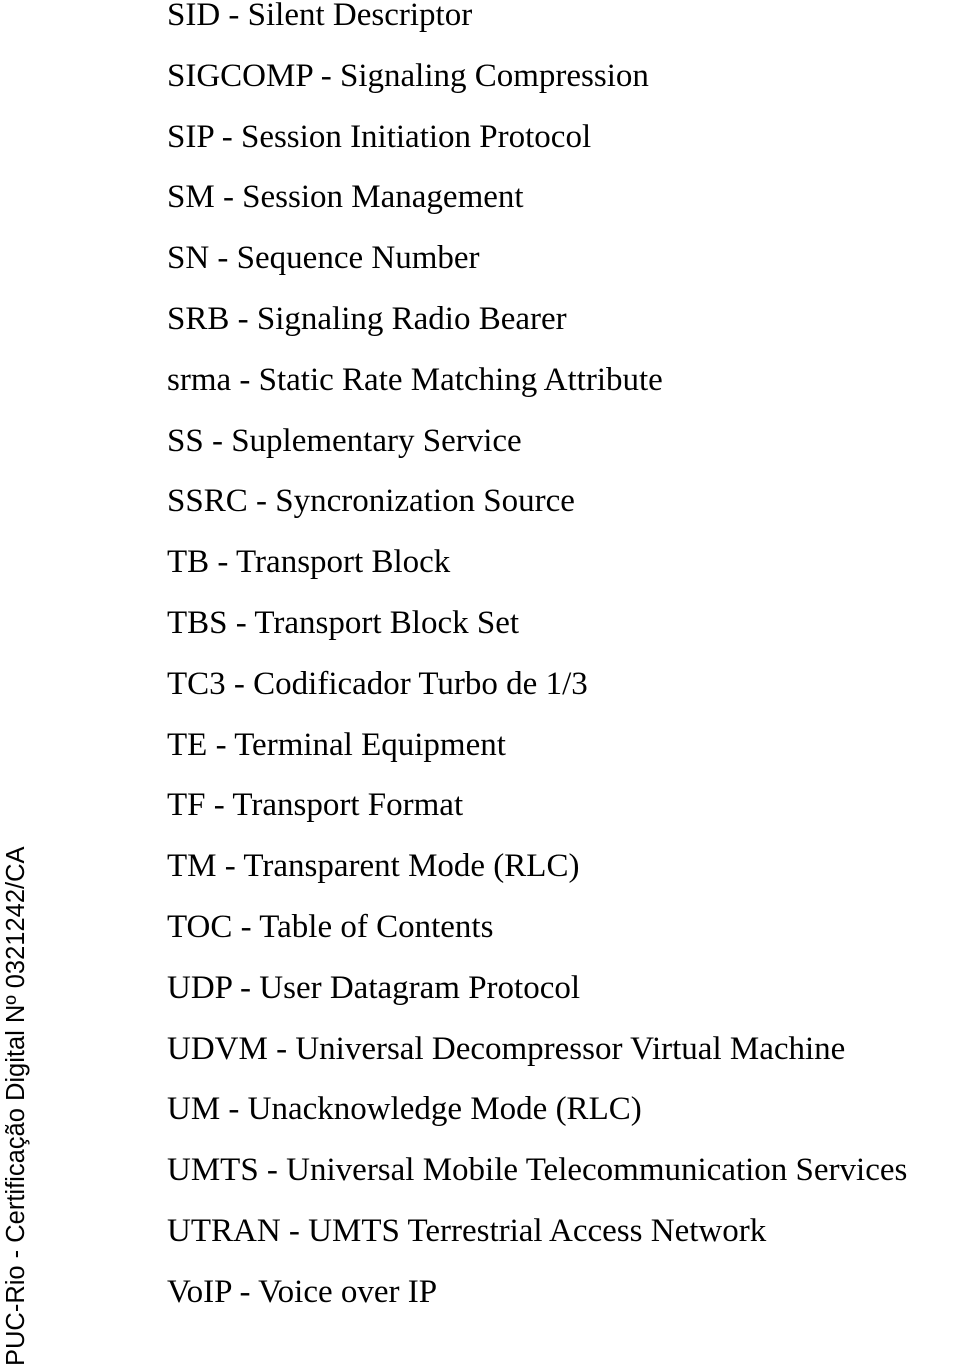 Image resolution: width=960 pixels, height=1372 pixels. I want to click on abbreviation-entry: TC3 - Codificador Turbo de 1/3, so click(377, 683).